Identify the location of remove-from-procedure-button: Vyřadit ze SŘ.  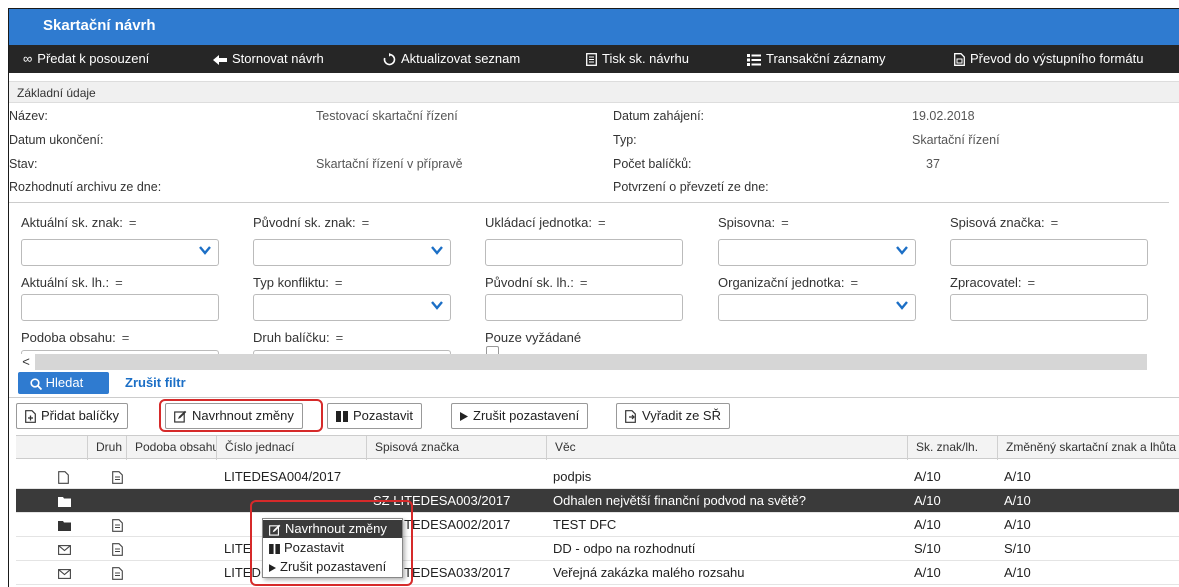
(673, 416).